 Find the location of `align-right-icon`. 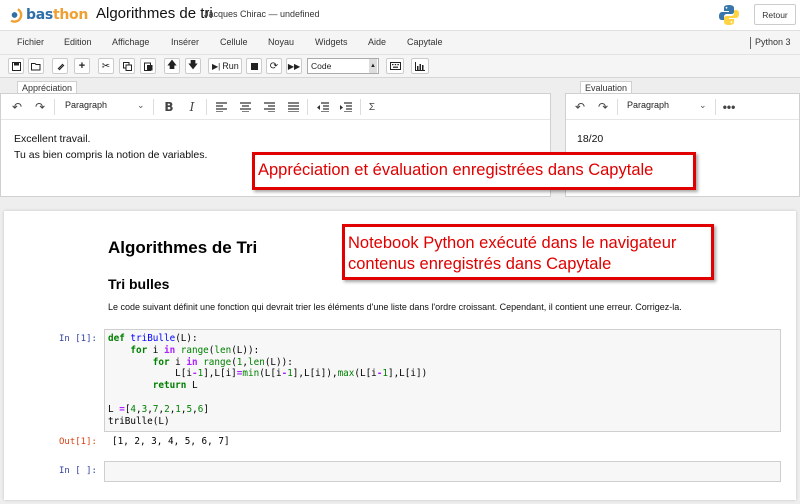

align-right-icon is located at coordinates (269, 107).